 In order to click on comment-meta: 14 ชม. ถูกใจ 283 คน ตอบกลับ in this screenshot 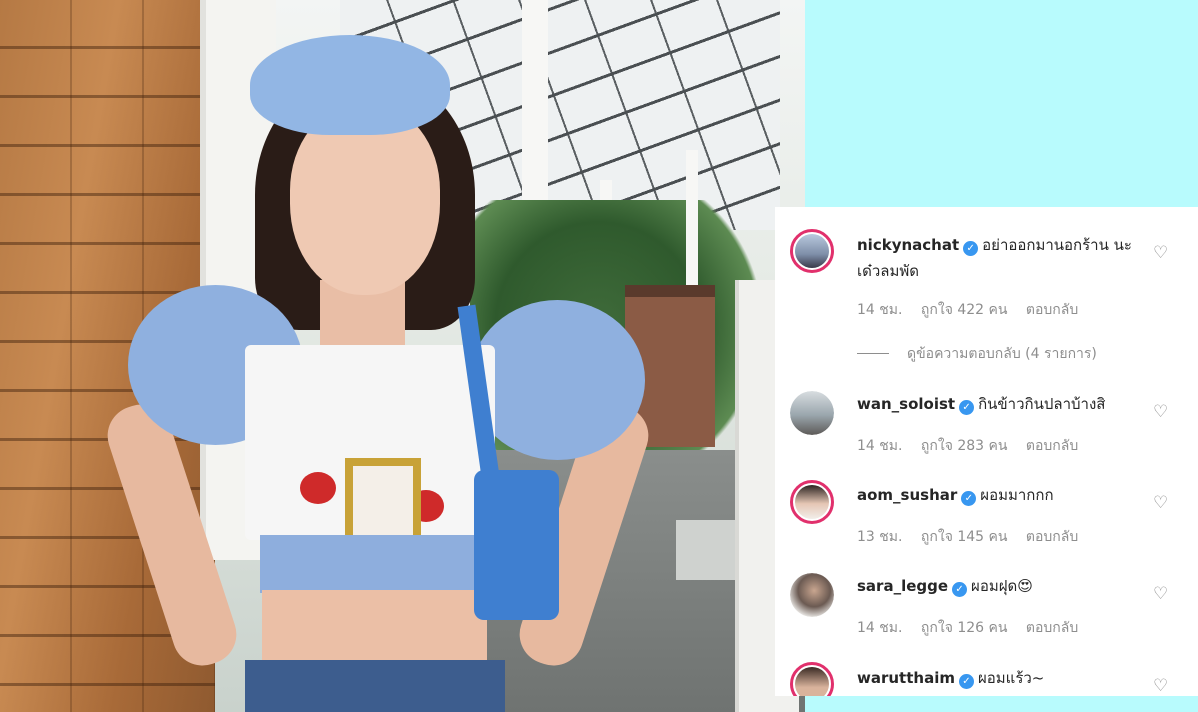, I will do `click(974, 446)`.